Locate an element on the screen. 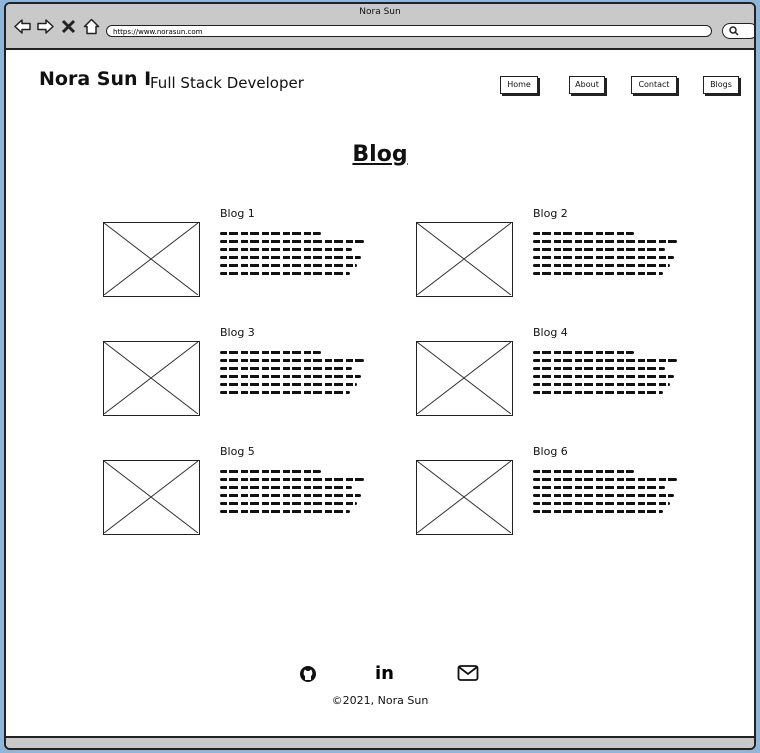  blog-title: Blog 3 is located at coordinates (237, 332).